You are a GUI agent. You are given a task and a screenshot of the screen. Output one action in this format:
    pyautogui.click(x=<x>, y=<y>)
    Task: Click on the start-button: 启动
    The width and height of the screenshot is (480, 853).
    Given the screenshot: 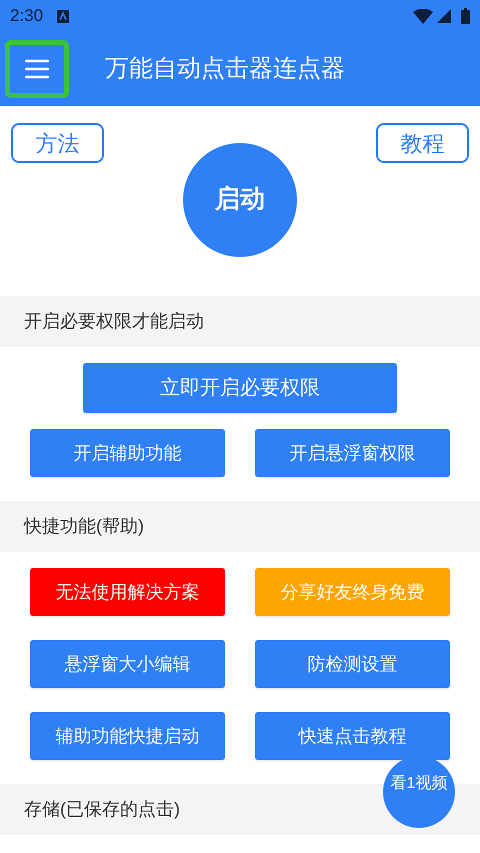 What is the action you would take?
    pyautogui.click(x=240, y=200)
    